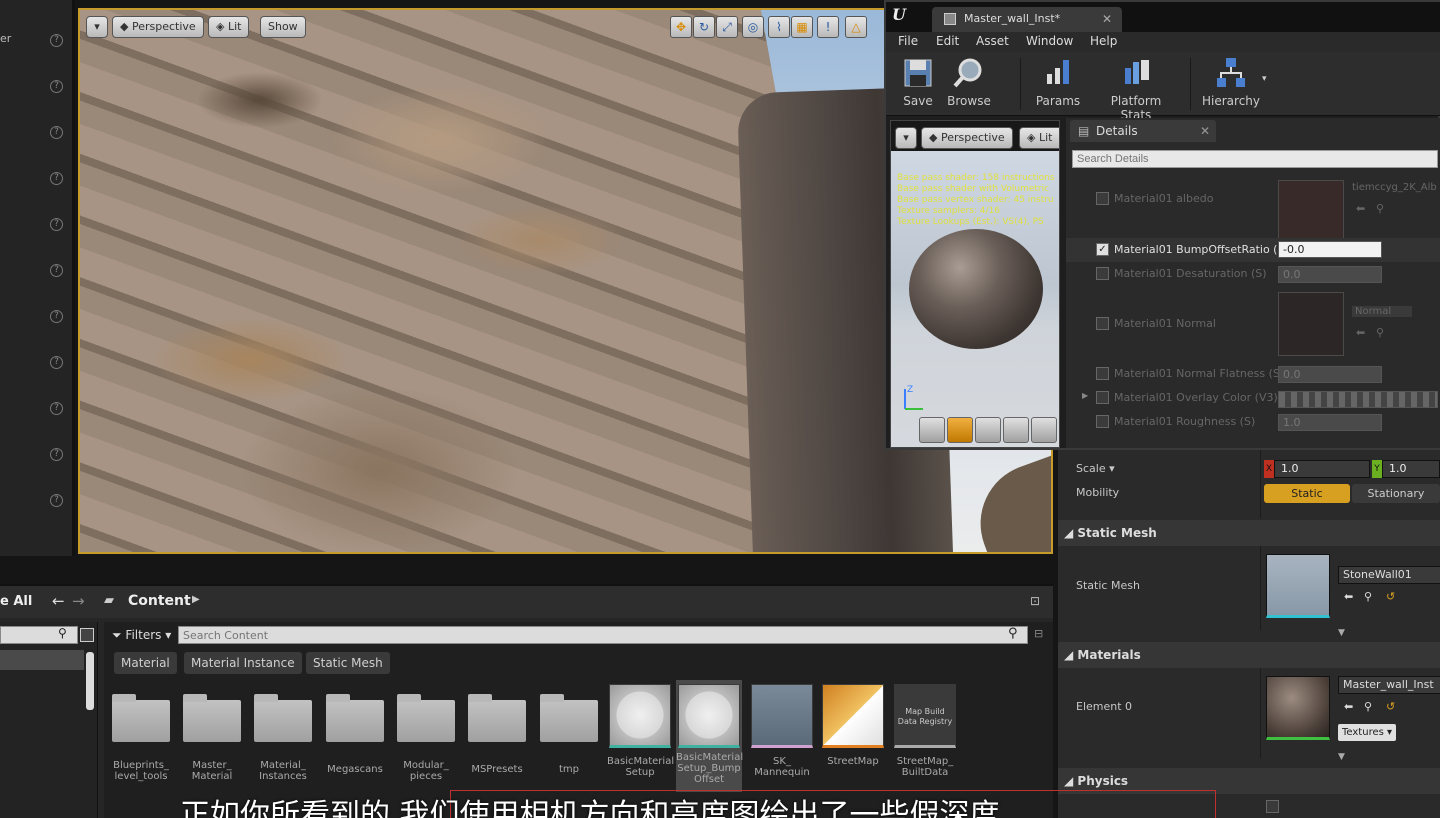 The width and height of the screenshot is (1440, 818). What do you see at coordinates (1311, 212) in the screenshot?
I see `albedo-texture-thumbnail` at bounding box center [1311, 212].